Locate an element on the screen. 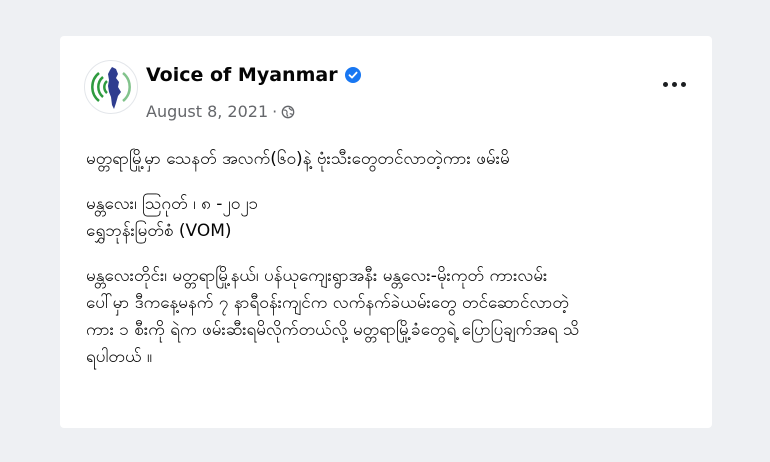 This screenshot has height=462, width=770. post-meta: August 8, 2021 · is located at coordinates (220, 111).